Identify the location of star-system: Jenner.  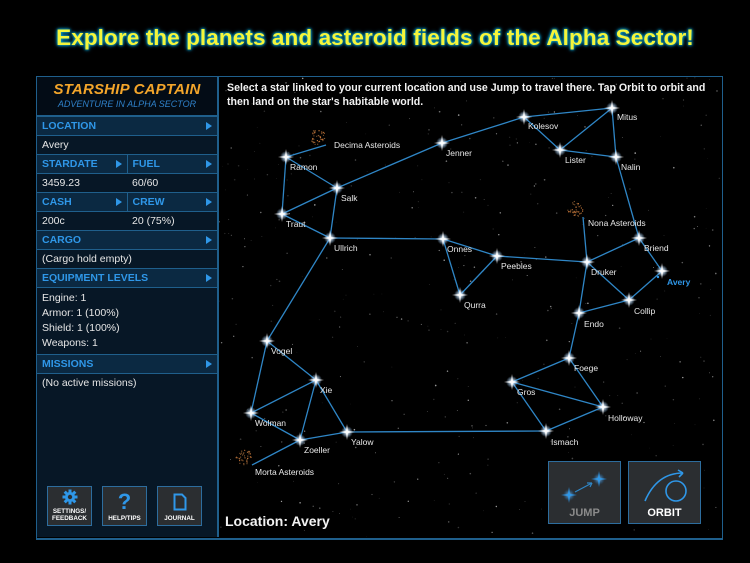
(453, 146).